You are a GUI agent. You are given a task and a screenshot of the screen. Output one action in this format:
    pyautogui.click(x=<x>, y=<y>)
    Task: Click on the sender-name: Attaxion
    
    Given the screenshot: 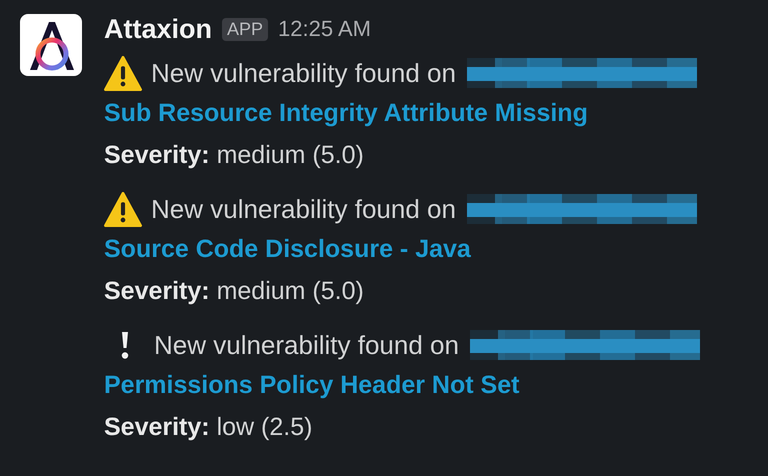 What is the action you would take?
    pyautogui.click(x=158, y=29)
    